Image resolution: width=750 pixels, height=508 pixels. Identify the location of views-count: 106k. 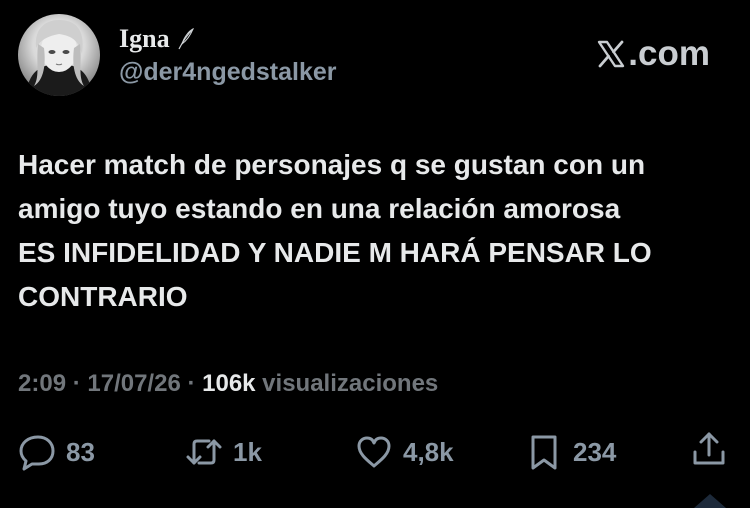
(228, 383).